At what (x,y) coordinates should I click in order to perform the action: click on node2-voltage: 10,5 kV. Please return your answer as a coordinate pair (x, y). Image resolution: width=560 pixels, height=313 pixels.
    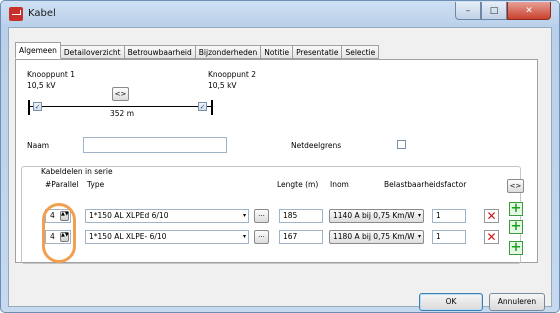
    Looking at the image, I should click on (222, 85).